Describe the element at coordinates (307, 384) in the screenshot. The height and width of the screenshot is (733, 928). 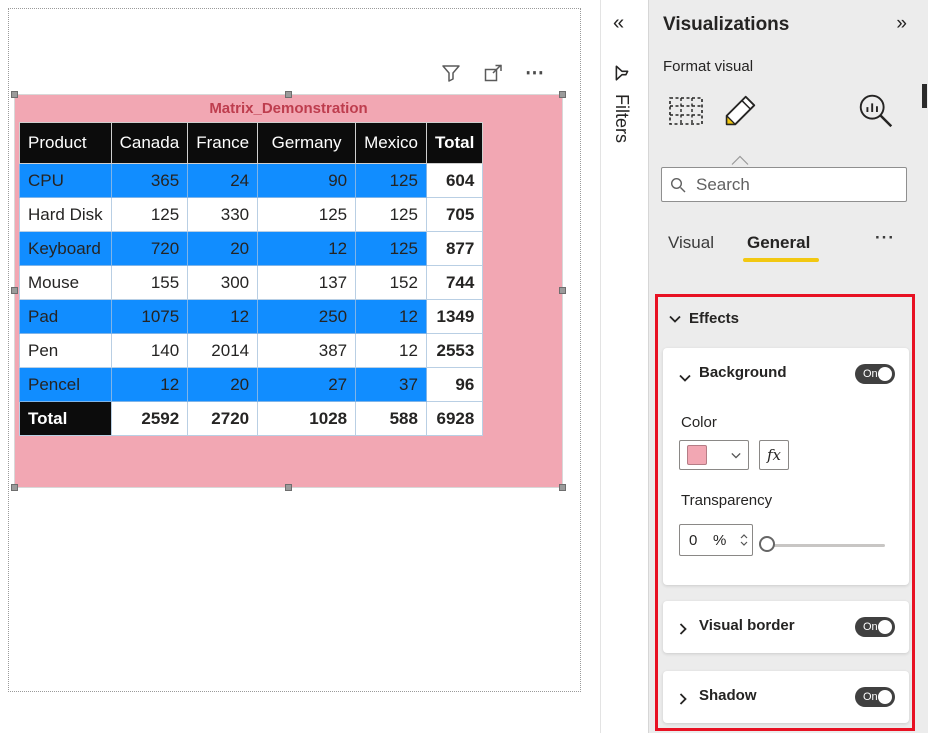
I see `matrix-cell: 27` at that location.